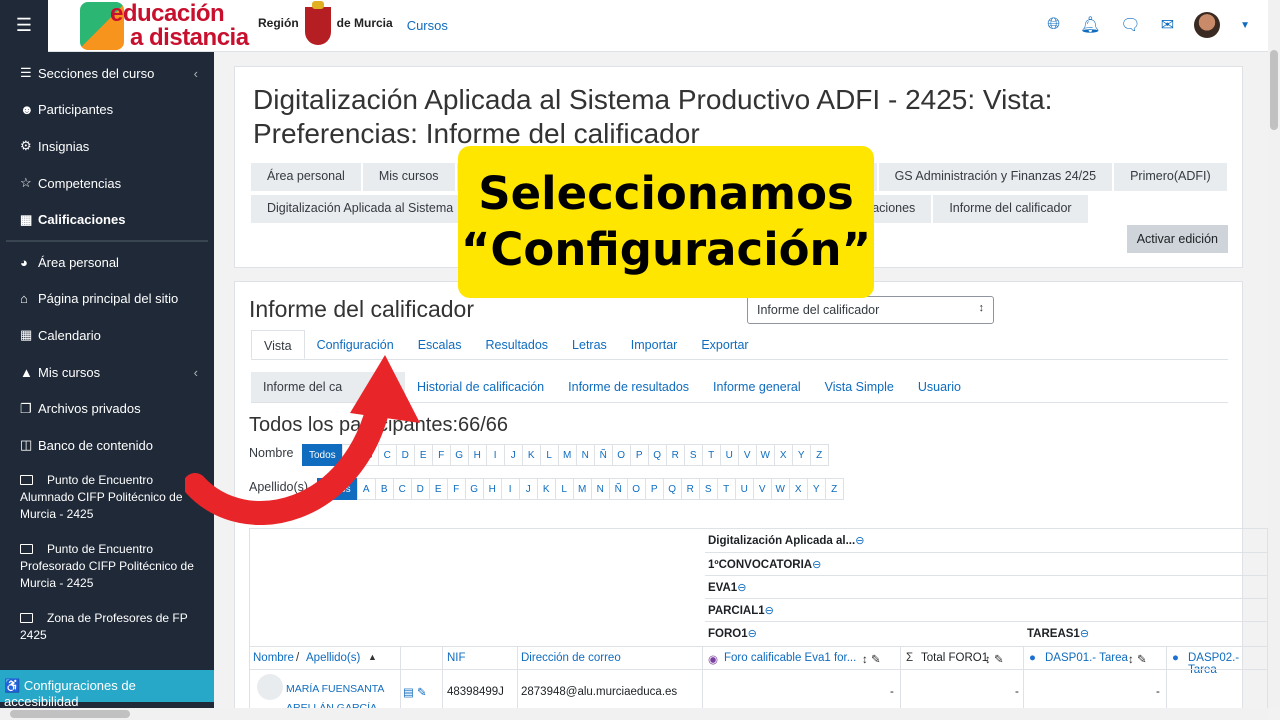  I want to click on edit-mode-button: Activar edición, so click(1177, 239).